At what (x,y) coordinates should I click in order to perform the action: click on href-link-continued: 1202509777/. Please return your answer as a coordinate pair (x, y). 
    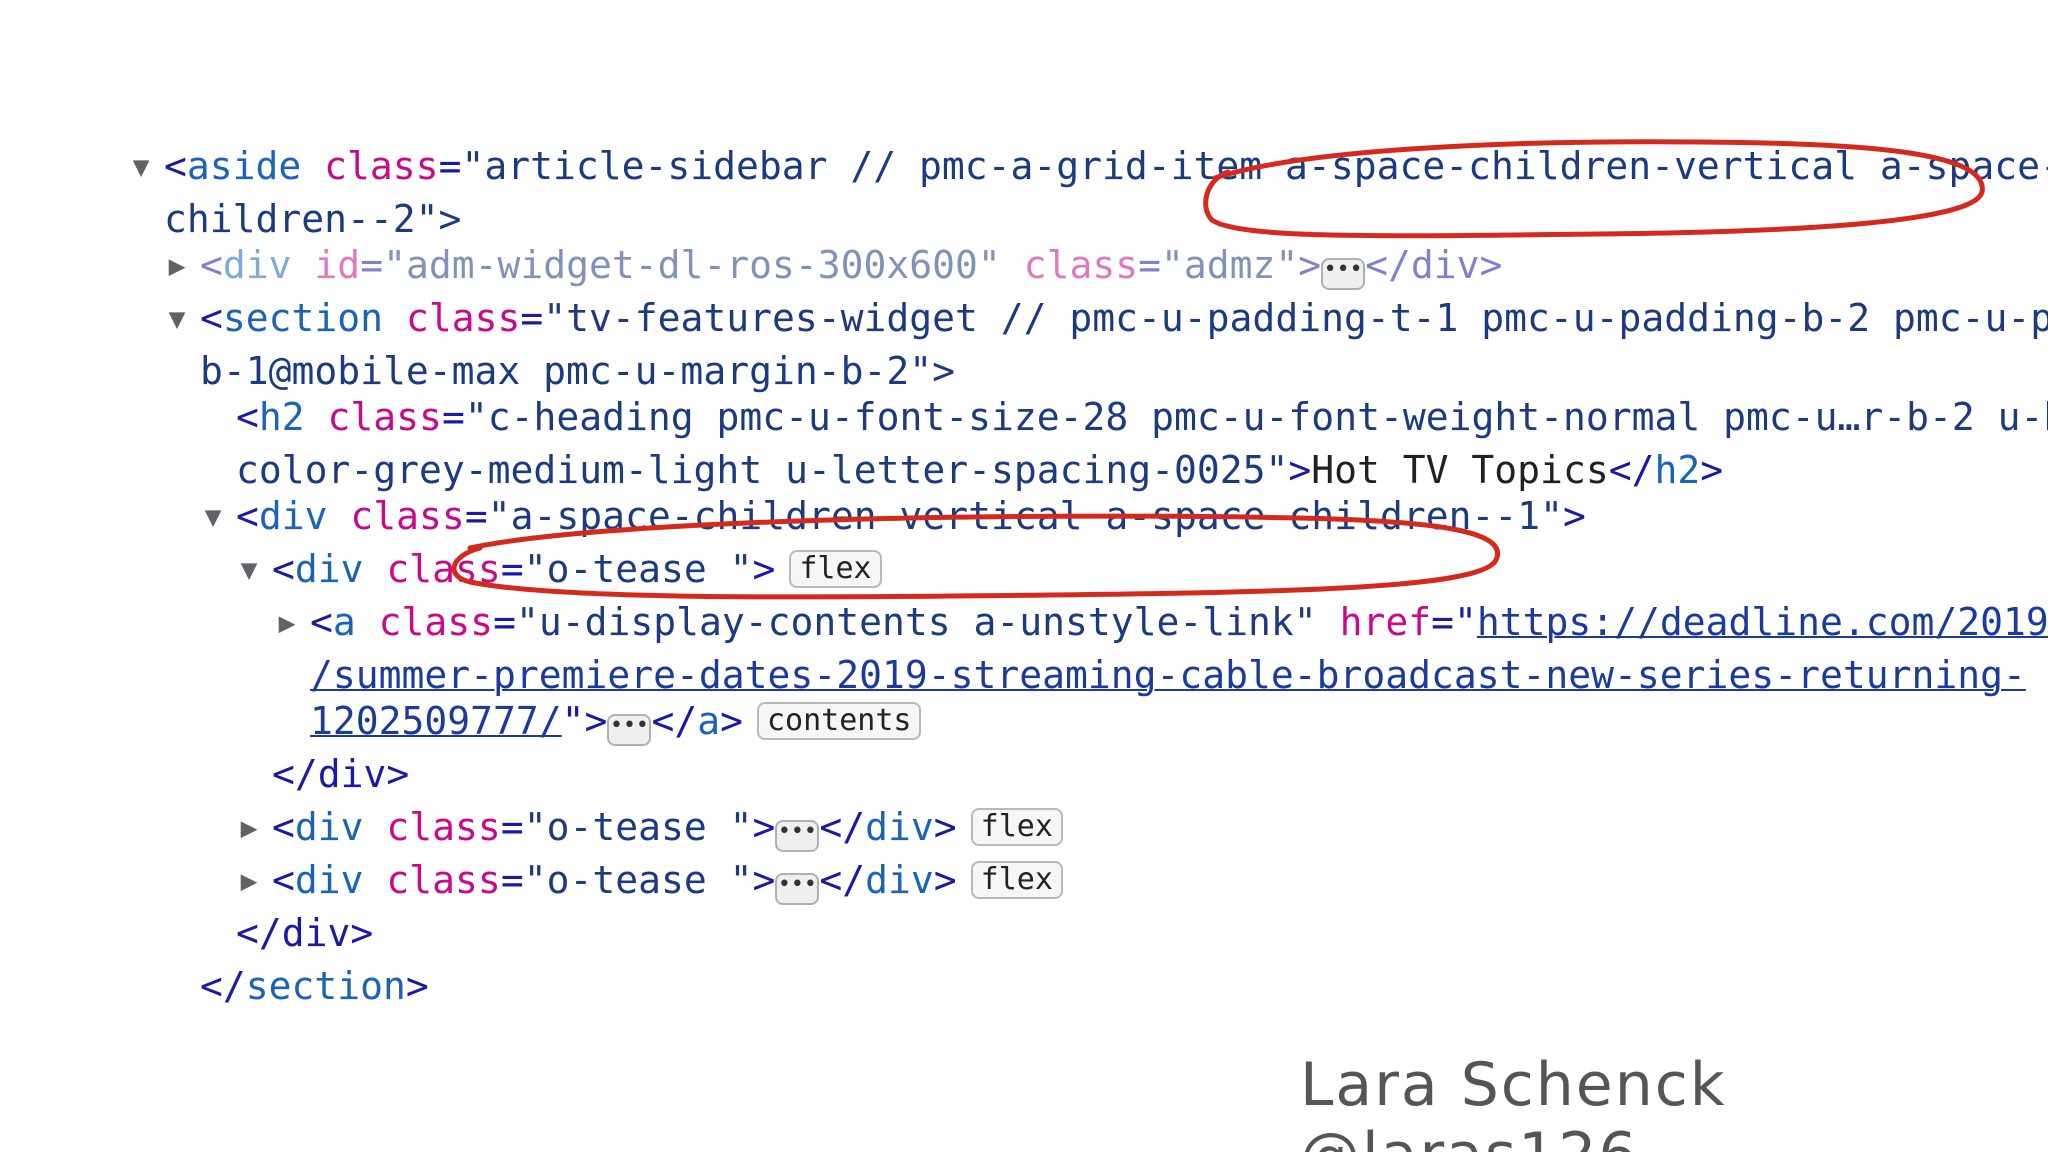
    Looking at the image, I should click on (436, 721).